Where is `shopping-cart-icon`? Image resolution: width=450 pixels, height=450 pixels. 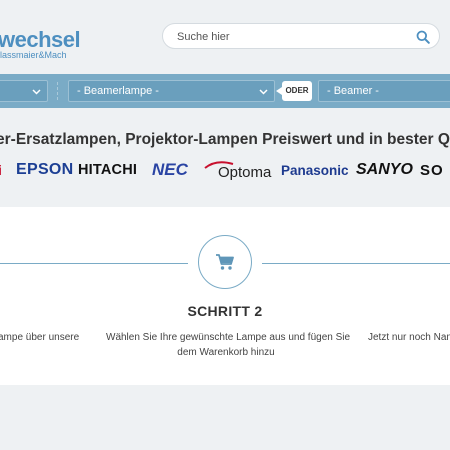
shopping-cart-icon is located at coordinates (225, 262).